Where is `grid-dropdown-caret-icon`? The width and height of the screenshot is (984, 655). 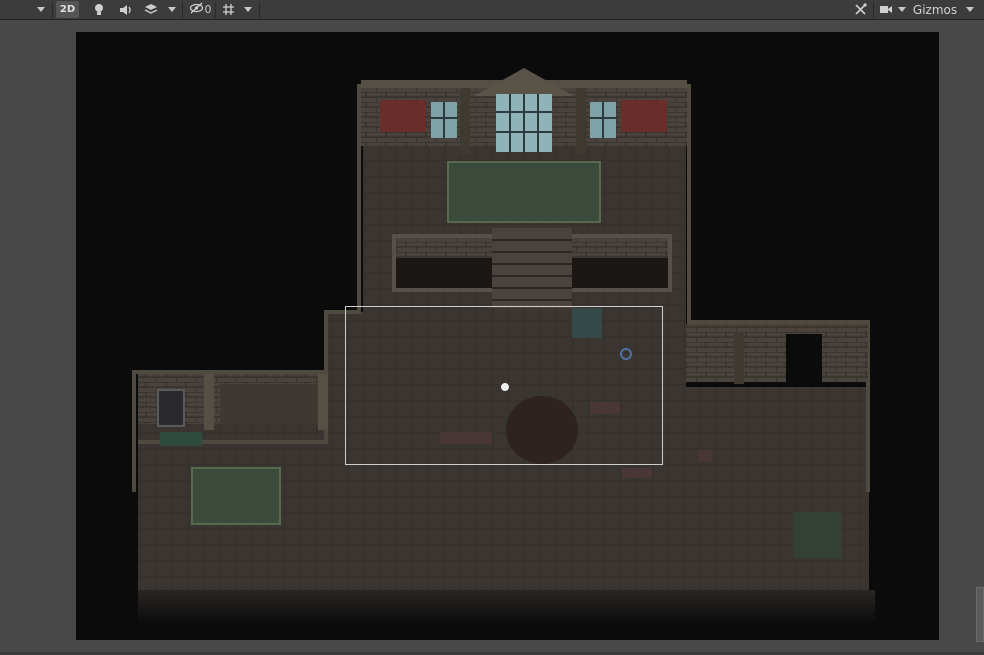
grid-dropdown-caret-icon is located at coordinates (248, 9).